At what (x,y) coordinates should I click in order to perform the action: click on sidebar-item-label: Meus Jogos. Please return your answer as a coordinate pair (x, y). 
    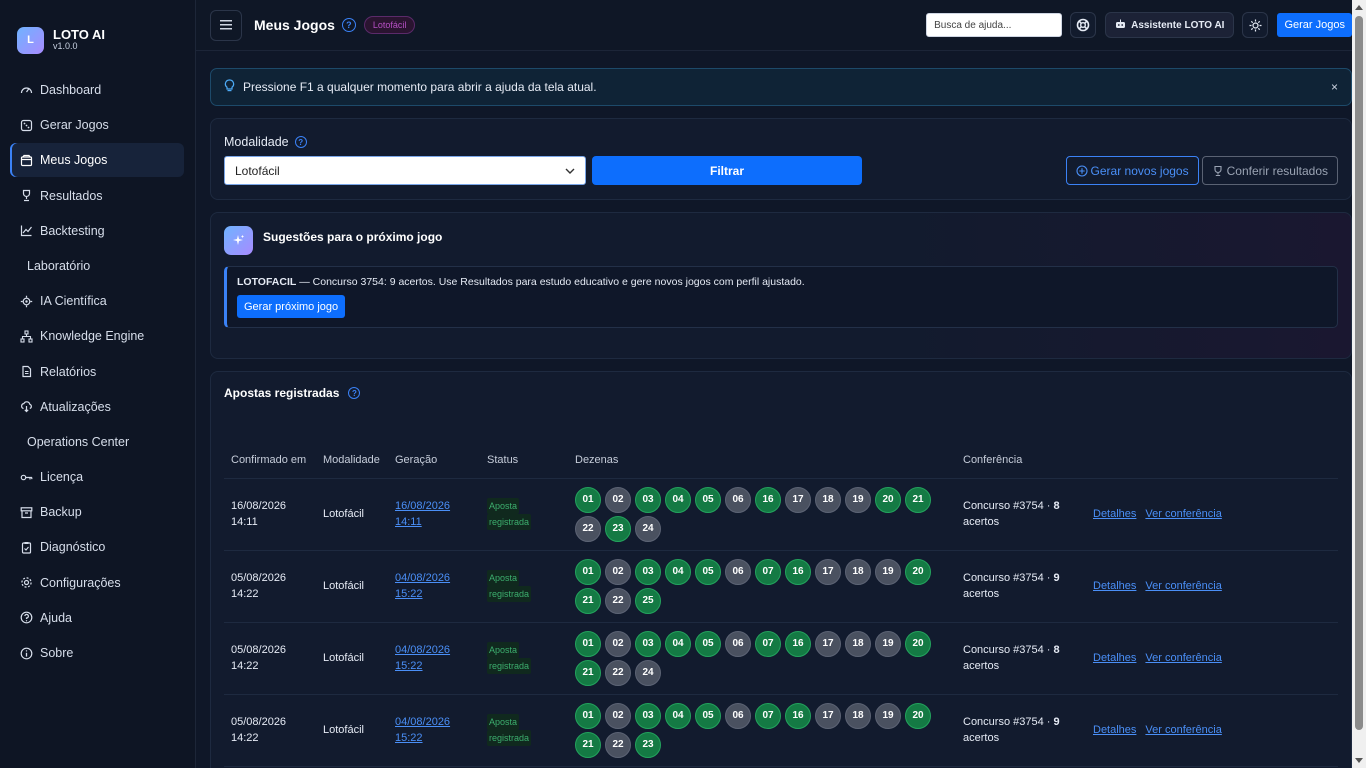
    Looking at the image, I should click on (74, 160).